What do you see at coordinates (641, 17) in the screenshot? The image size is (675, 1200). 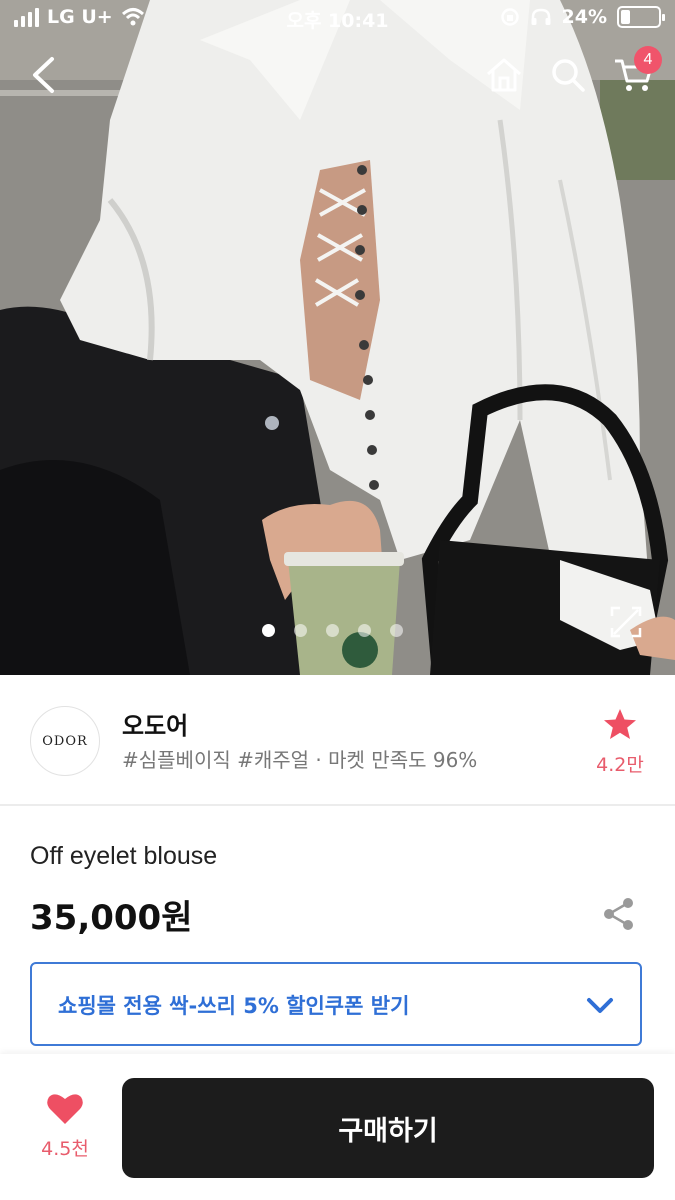 I see `battery-icon` at bounding box center [641, 17].